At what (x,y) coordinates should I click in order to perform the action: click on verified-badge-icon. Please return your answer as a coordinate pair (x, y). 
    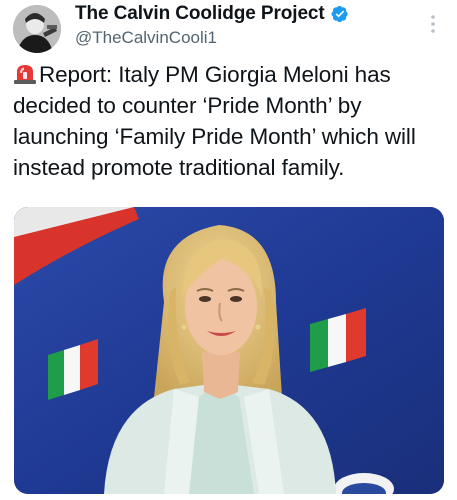
    Looking at the image, I should click on (339, 14).